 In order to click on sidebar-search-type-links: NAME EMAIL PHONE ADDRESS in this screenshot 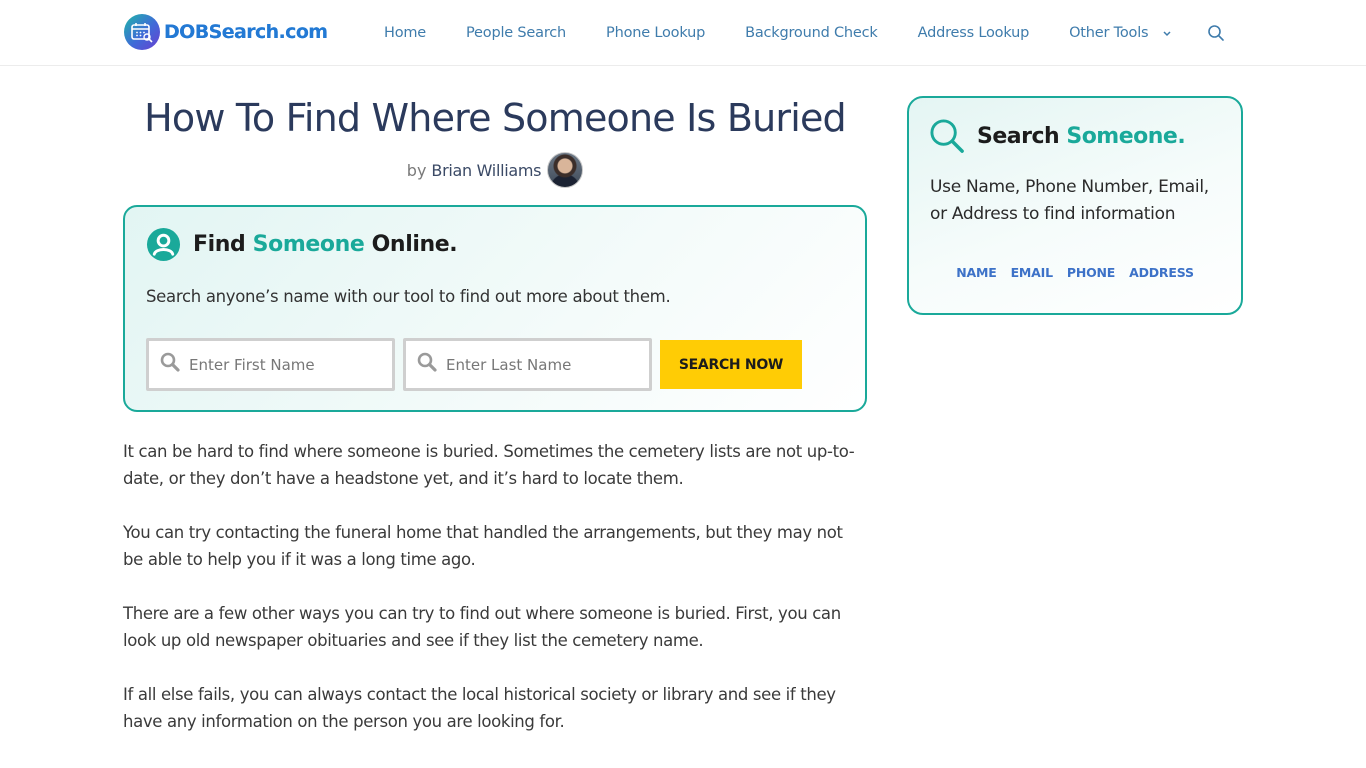, I will do `click(1075, 272)`.